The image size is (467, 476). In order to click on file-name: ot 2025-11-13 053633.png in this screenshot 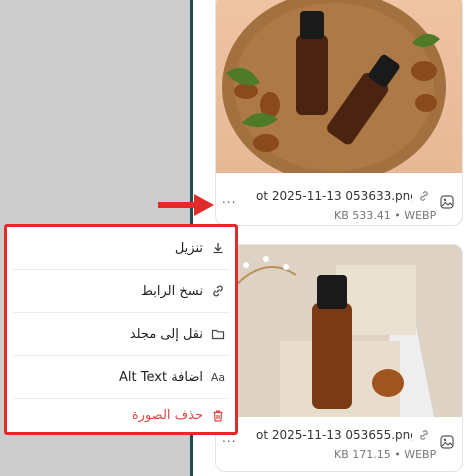, I will do `click(334, 196)`.